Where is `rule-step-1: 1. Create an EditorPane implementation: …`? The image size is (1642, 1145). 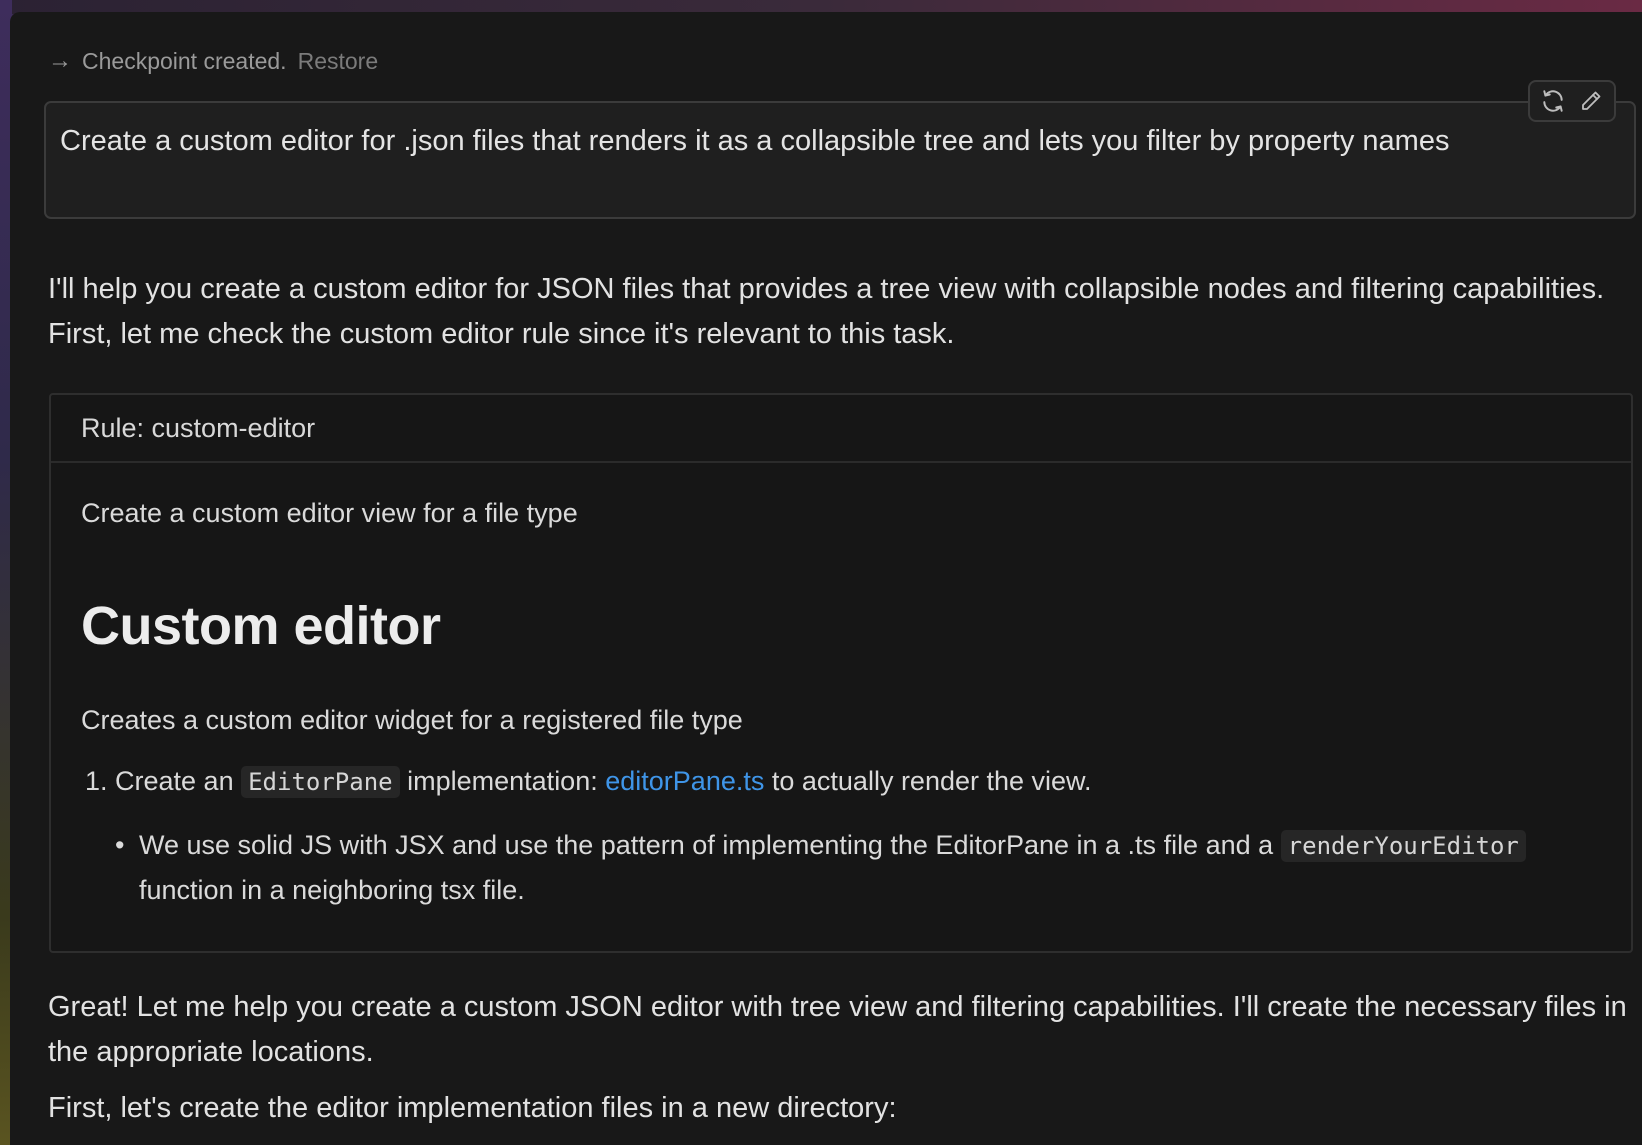 rule-step-1: 1. Create an EditorPane implementation: … is located at coordinates (588, 781).